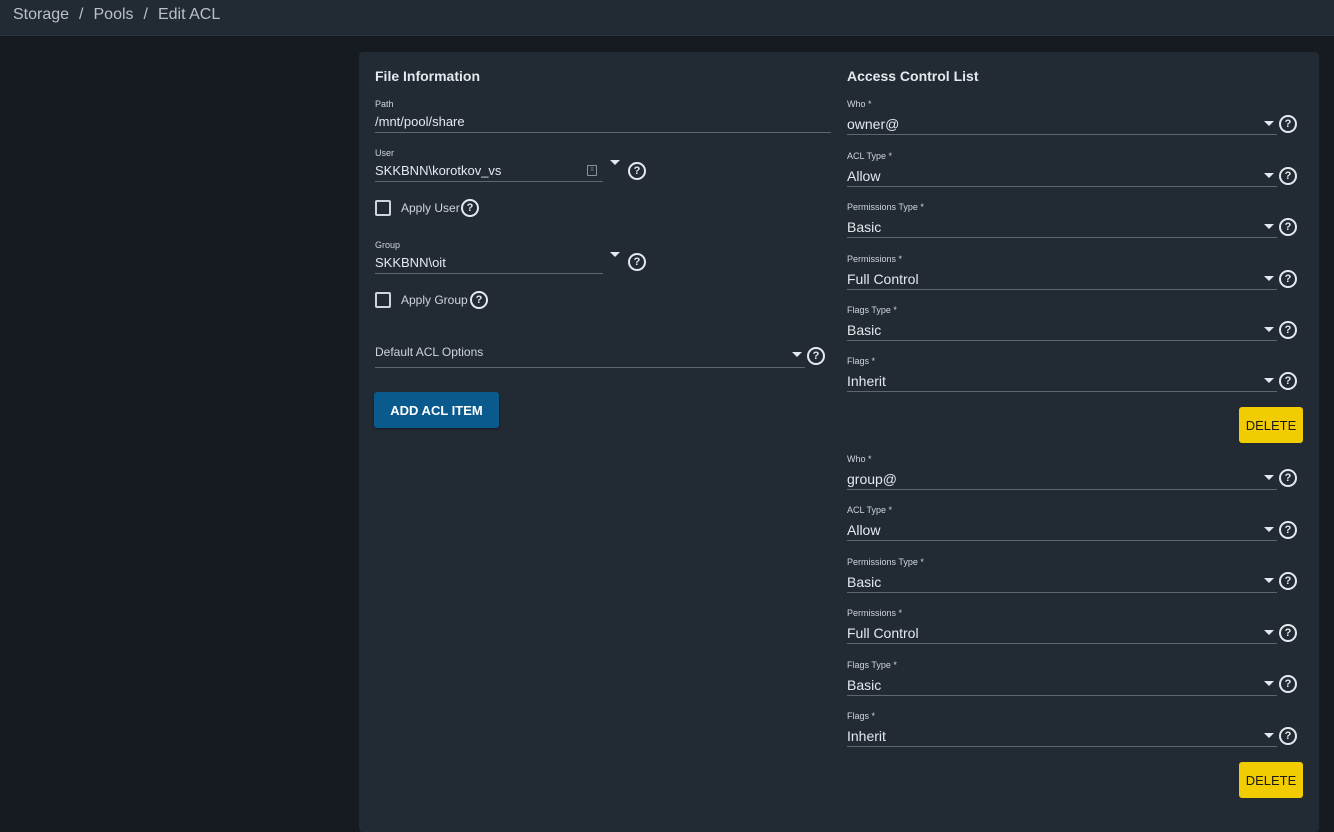  Describe the element at coordinates (590, 367) in the screenshot. I see `default-acl-underline` at that location.